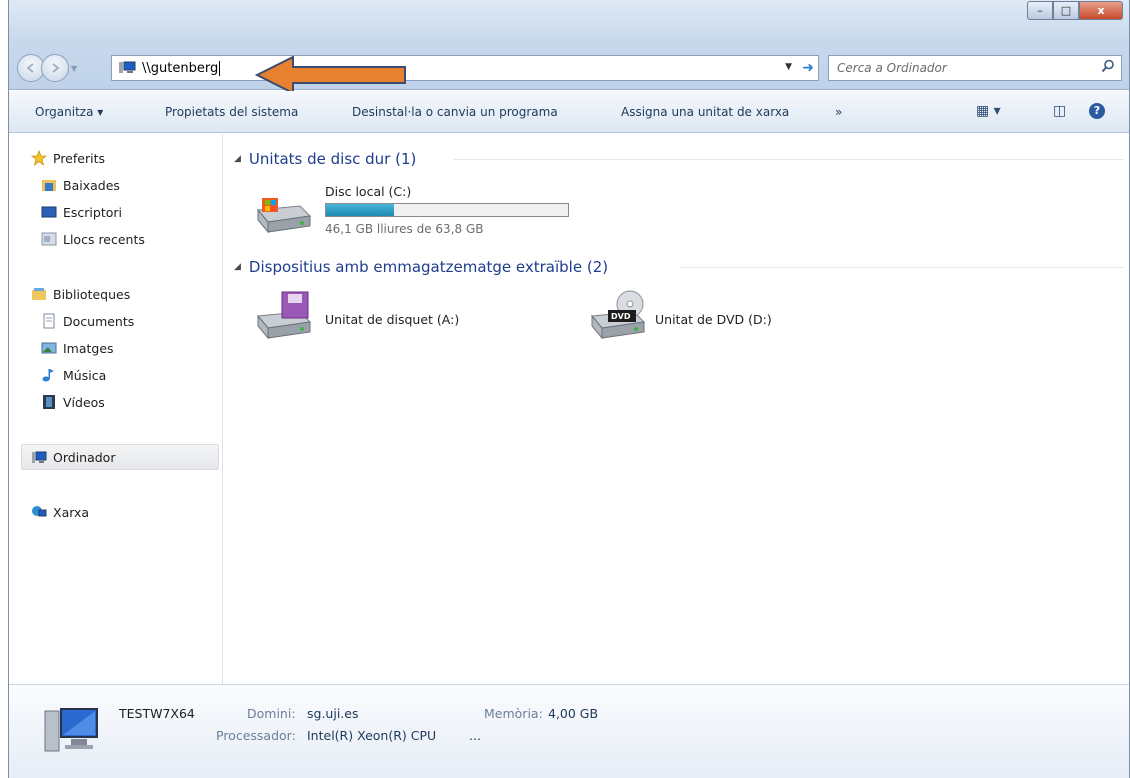 This screenshot has height=778, width=1130. I want to click on drive-label: Disc local (C:), so click(368, 191).